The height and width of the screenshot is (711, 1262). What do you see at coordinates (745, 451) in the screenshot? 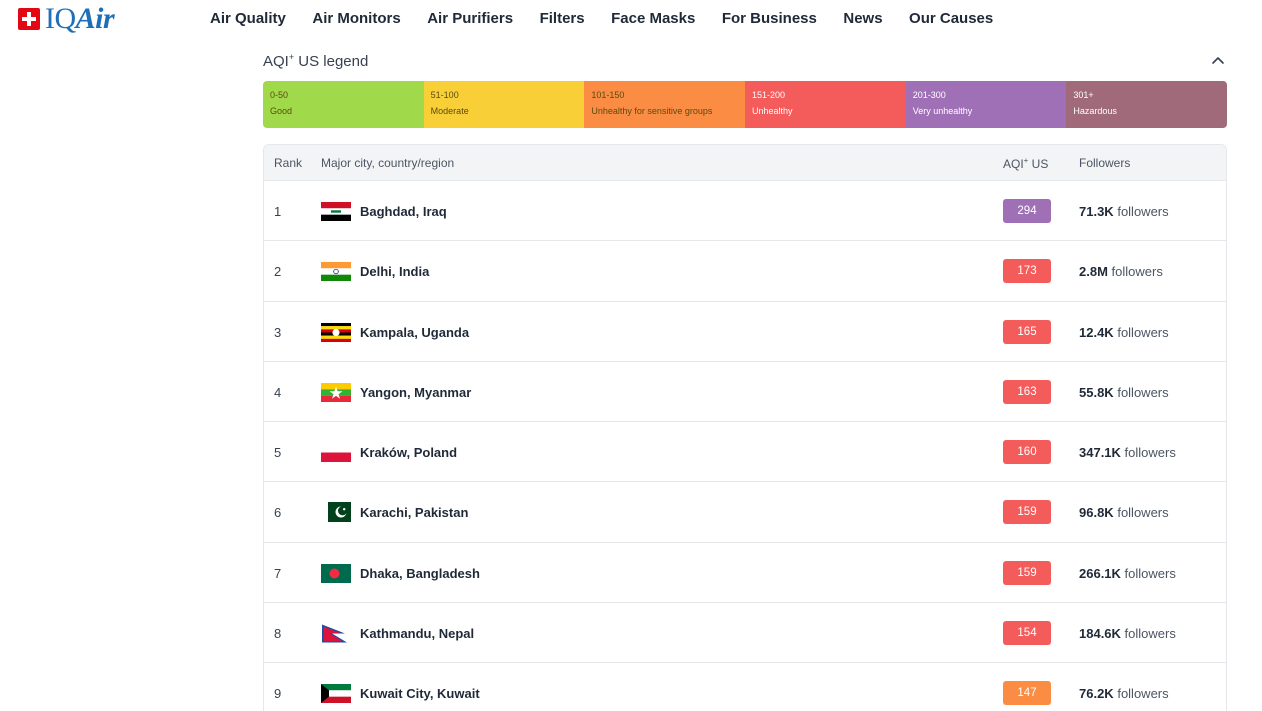
I see `table-row: 5 Kraków, Poland 160 347.1K followers` at bounding box center [745, 451].